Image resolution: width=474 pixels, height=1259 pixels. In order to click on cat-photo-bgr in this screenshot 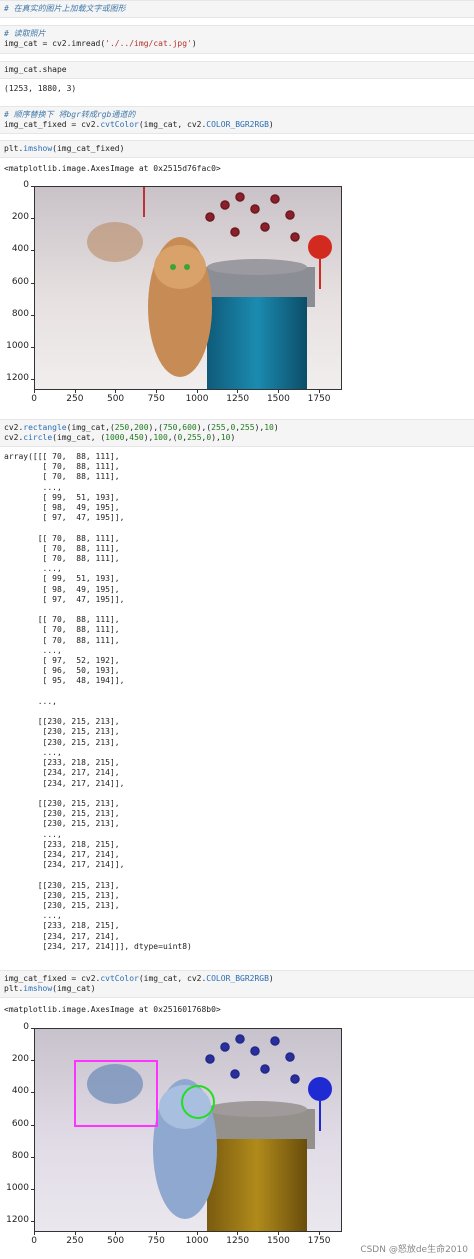, I will do `click(188, 1130)`.